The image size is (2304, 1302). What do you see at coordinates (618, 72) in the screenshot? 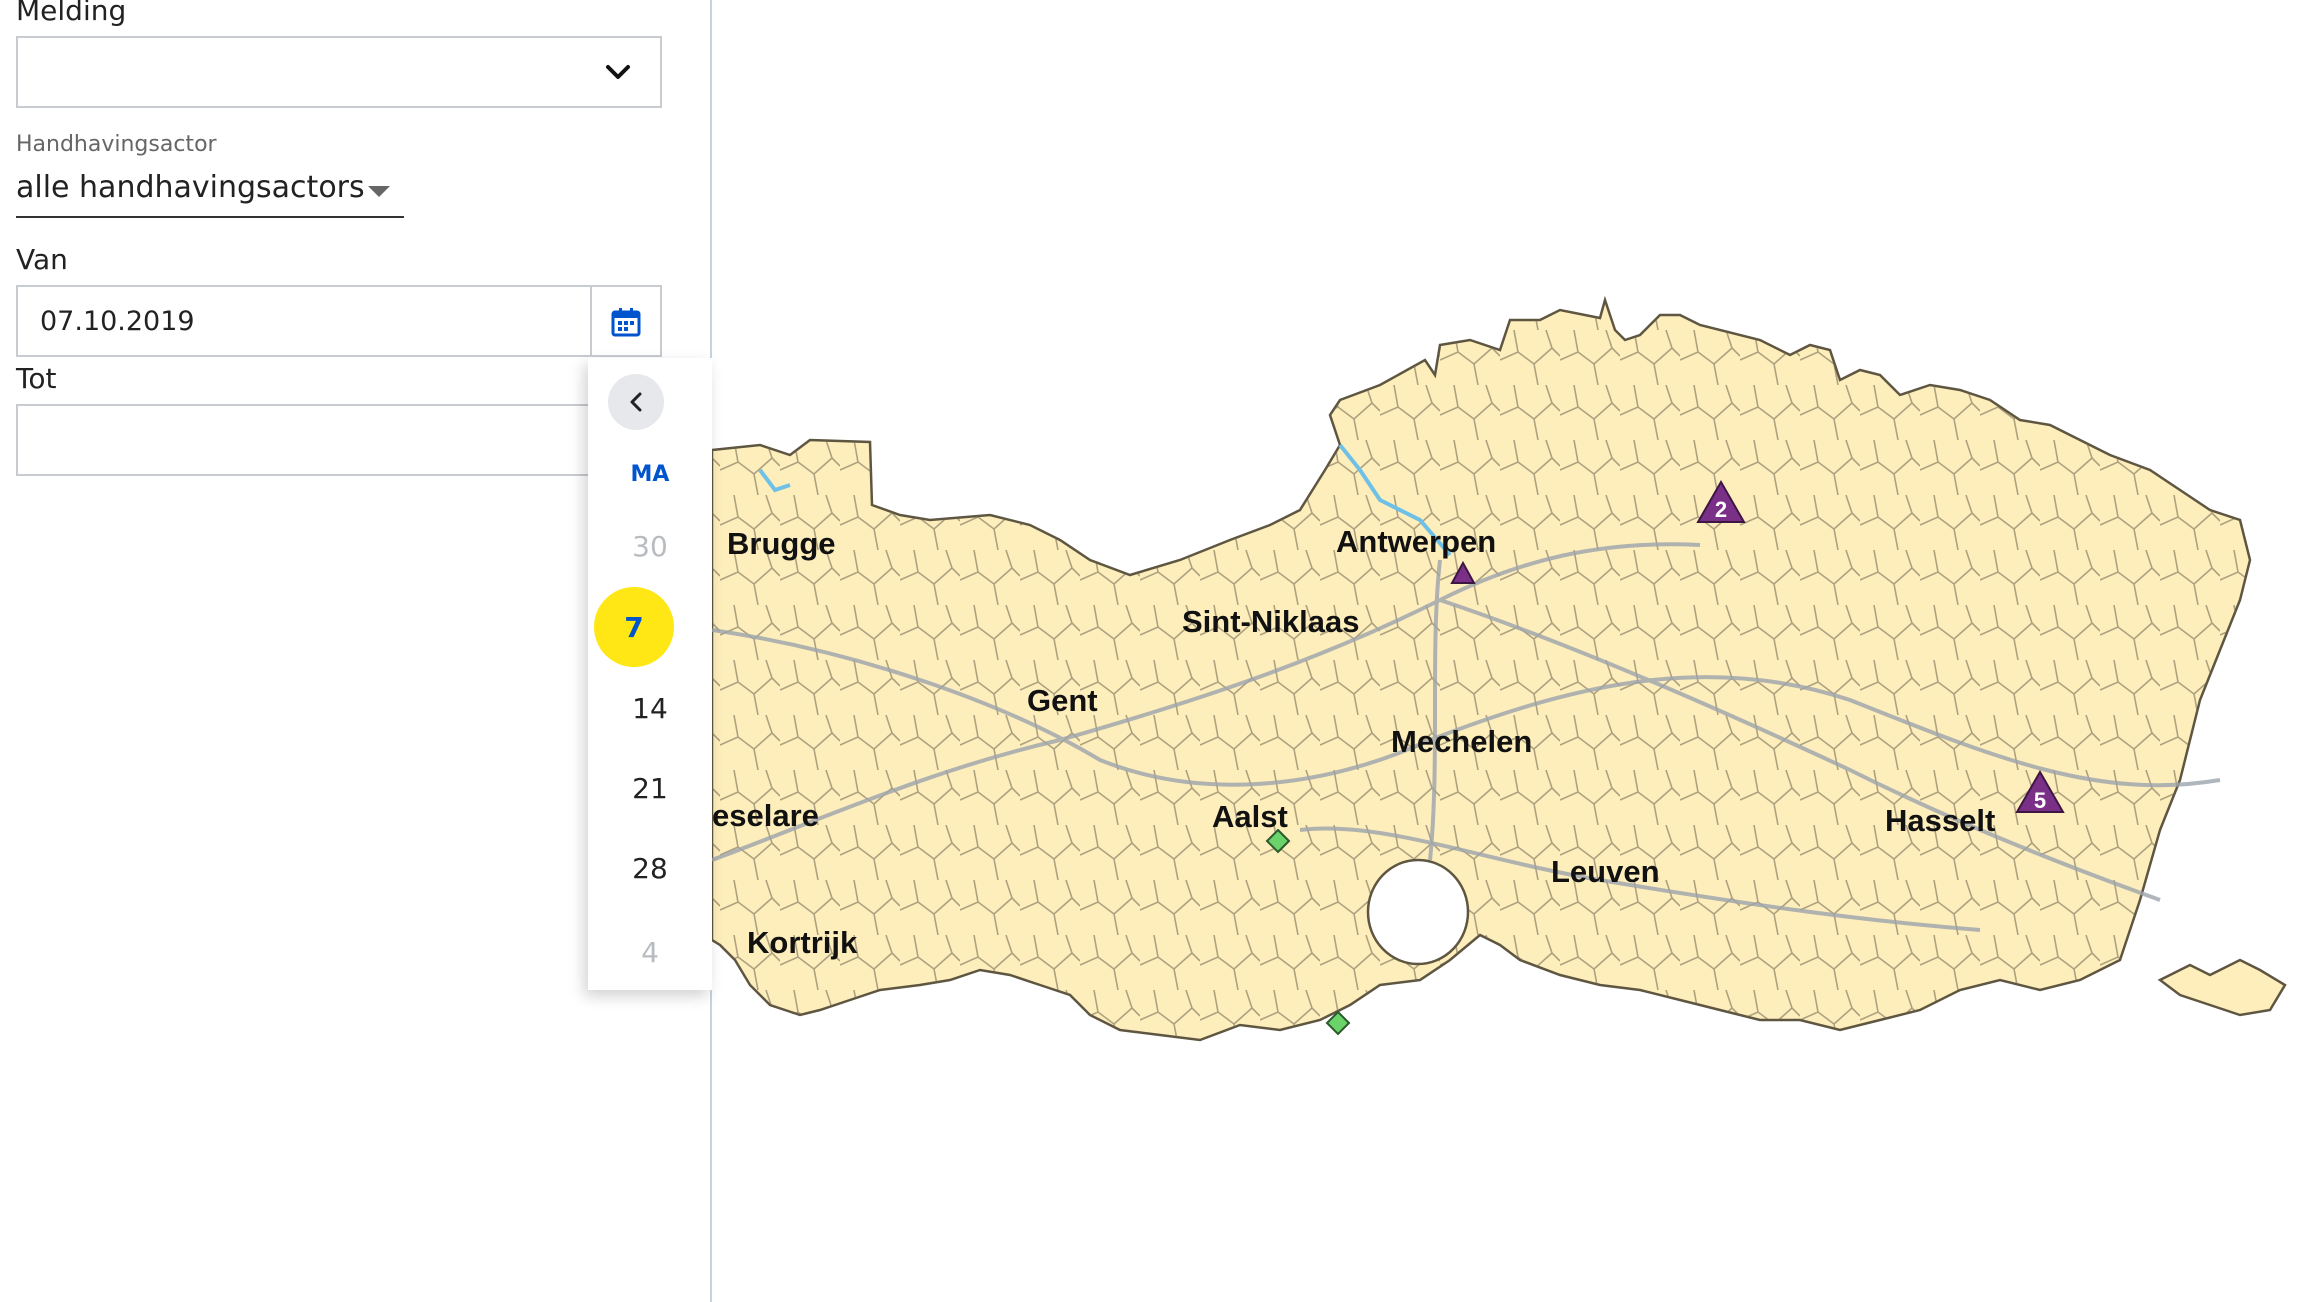
I see `chevron-down-icon` at bounding box center [618, 72].